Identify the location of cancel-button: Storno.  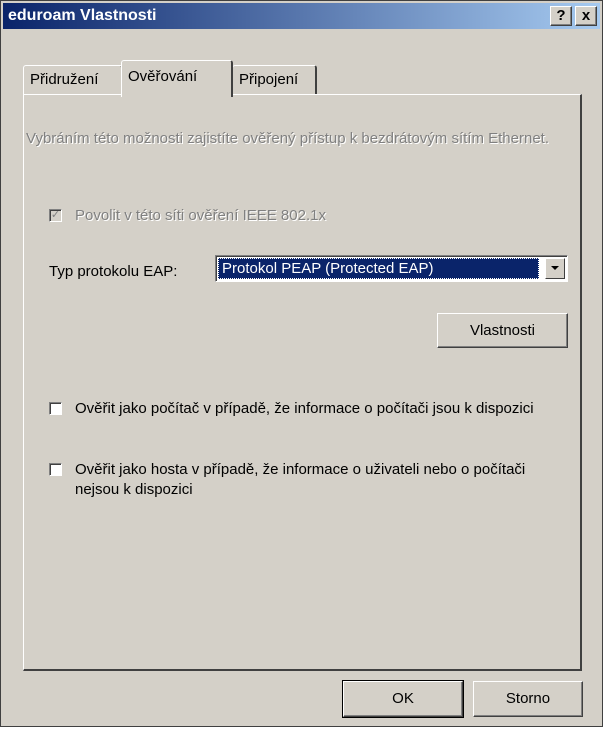
(528, 699).